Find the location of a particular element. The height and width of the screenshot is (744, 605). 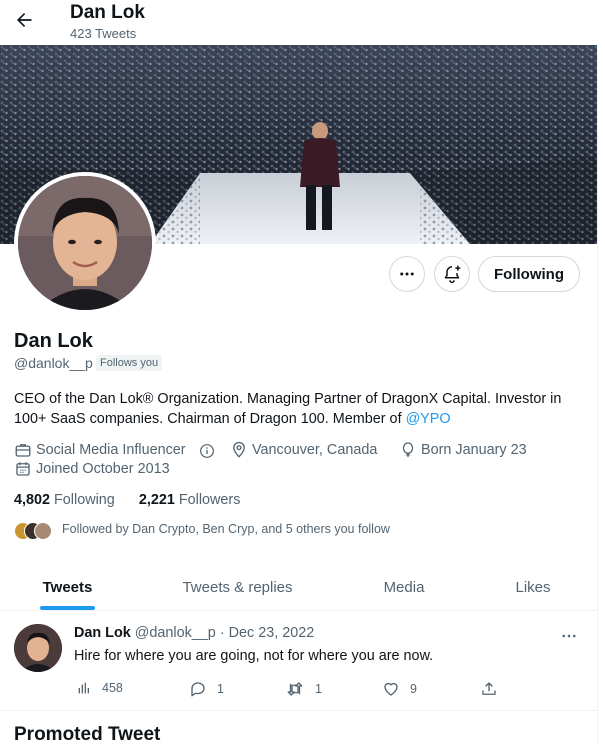

views-count: 458 is located at coordinates (112, 688).